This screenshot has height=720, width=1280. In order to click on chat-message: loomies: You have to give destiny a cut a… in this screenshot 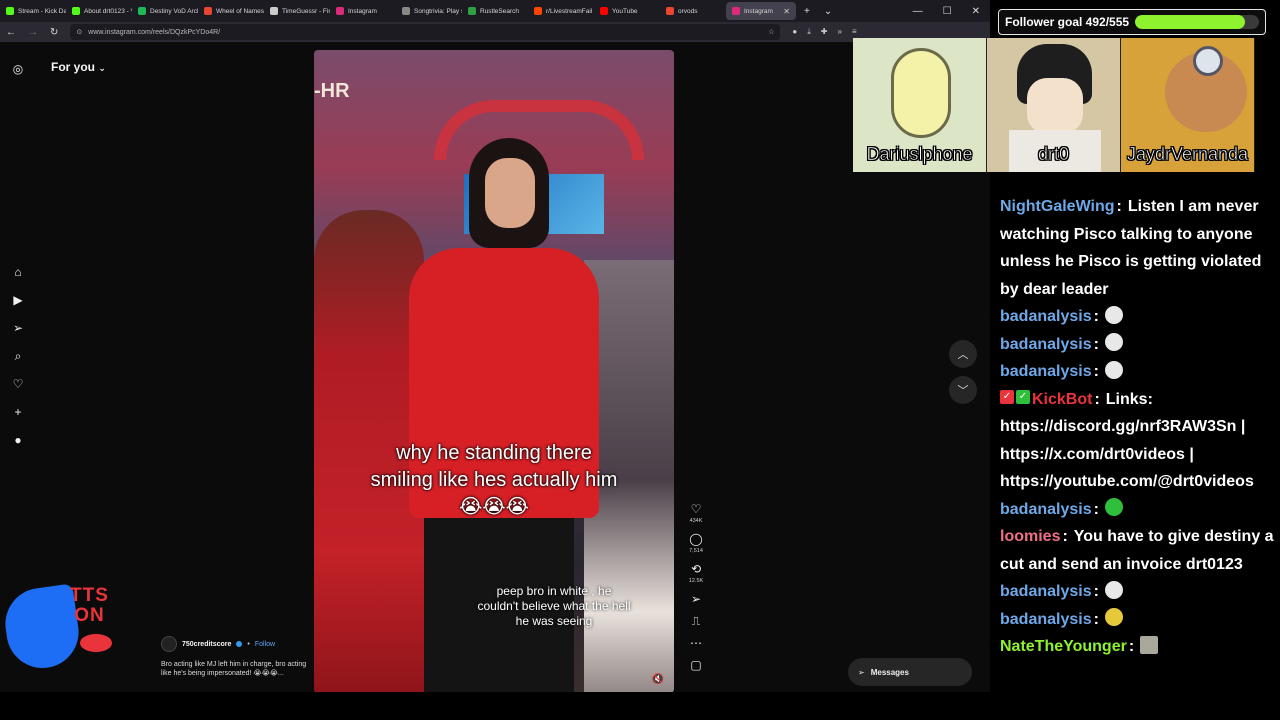, I will do `click(1138, 550)`.